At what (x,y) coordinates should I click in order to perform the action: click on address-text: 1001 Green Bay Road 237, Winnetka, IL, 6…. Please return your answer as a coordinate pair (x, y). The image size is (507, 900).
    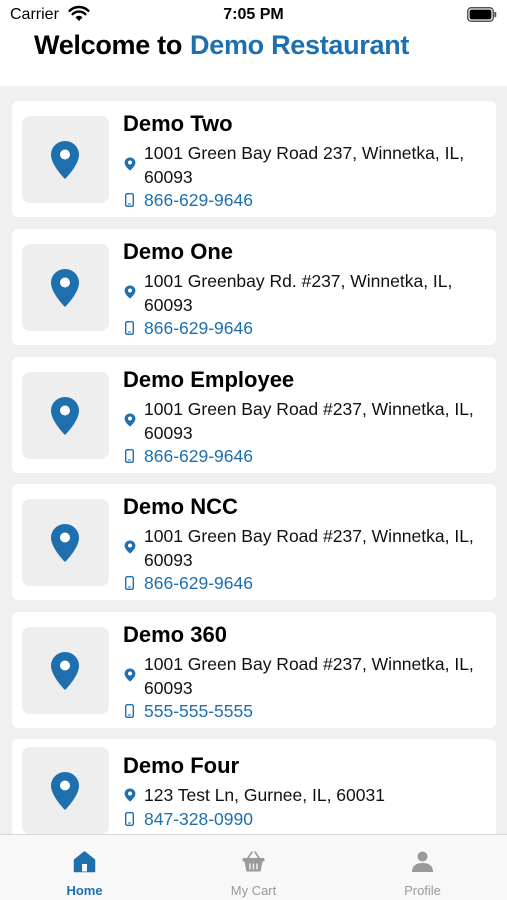
    Looking at the image, I should click on (304, 165).